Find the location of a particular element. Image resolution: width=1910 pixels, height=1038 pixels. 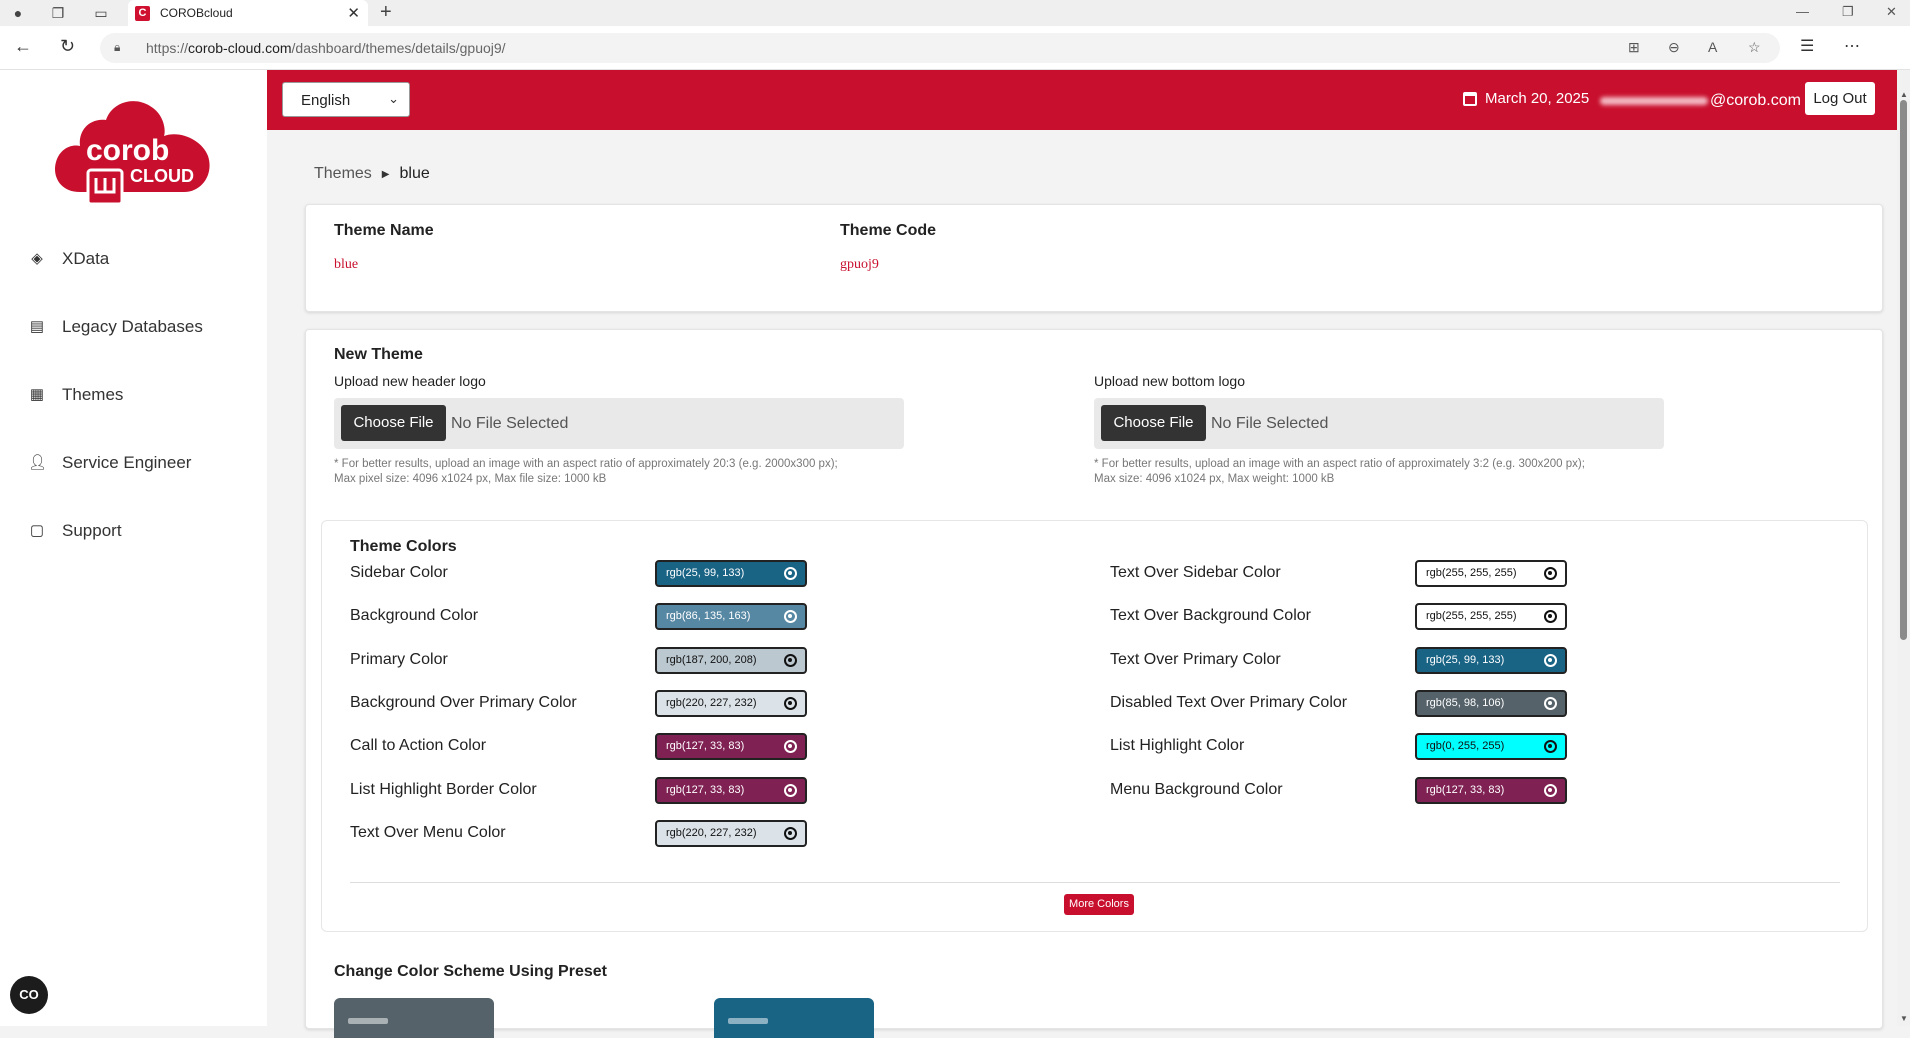

color-label: Primary Color is located at coordinates (399, 659).